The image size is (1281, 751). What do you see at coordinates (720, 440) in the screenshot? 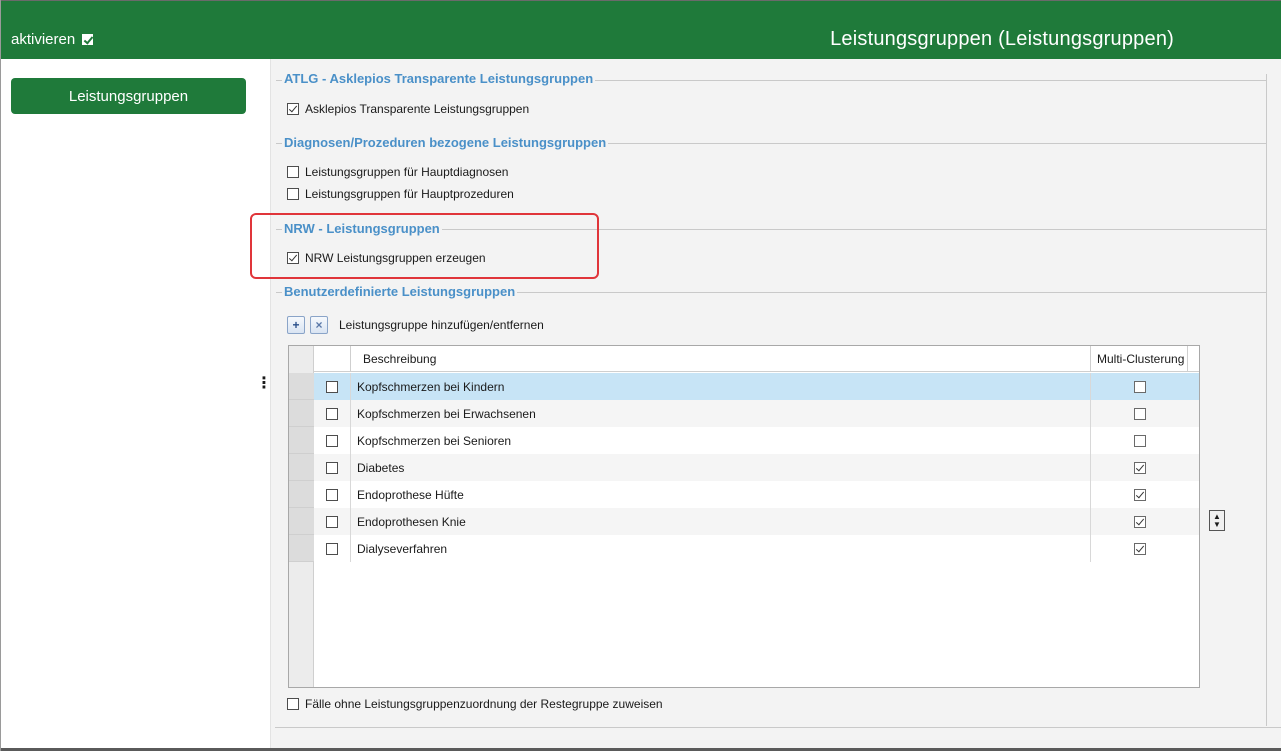
I see `row-description: Kopfschmerzen bei Senioren` at bounding box center [720, 440].